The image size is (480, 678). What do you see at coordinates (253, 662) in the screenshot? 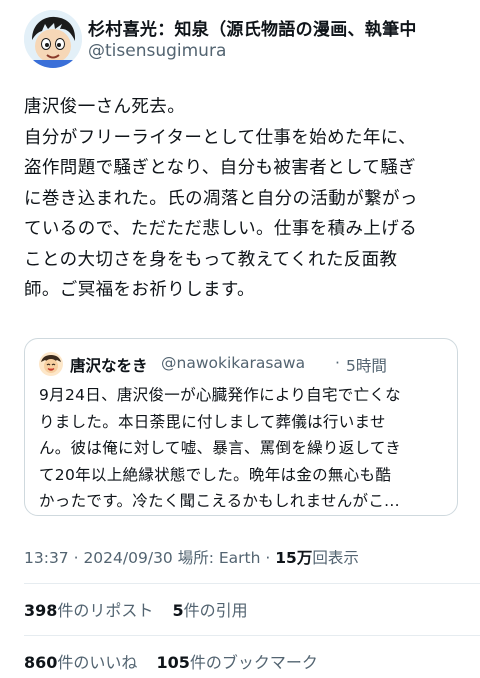
I see `bookmarks-label: 件のブックマーク` at bounding box center [253, 662].